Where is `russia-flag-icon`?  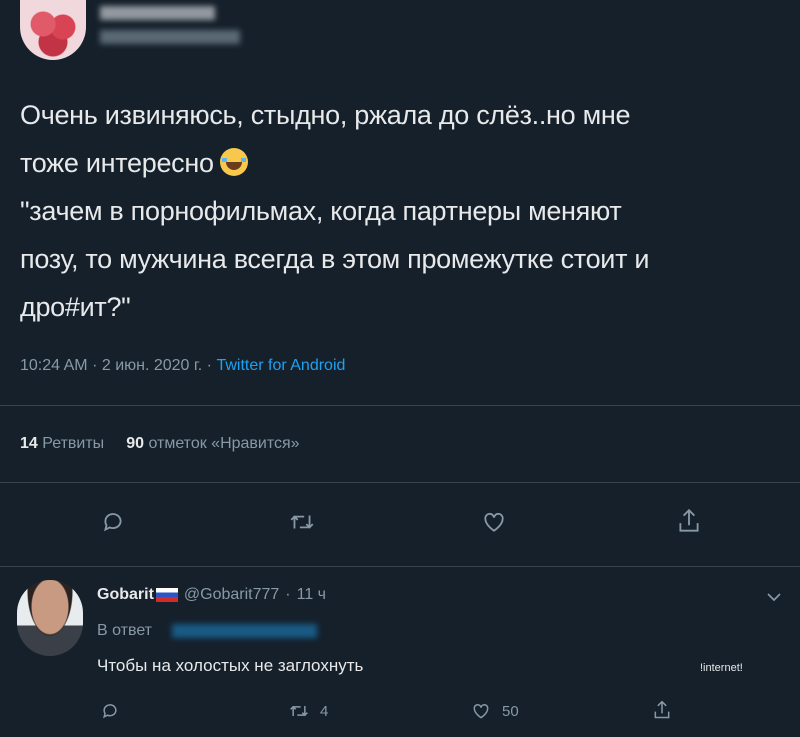 russia-flag-icon is located at coordinates (166, 595).